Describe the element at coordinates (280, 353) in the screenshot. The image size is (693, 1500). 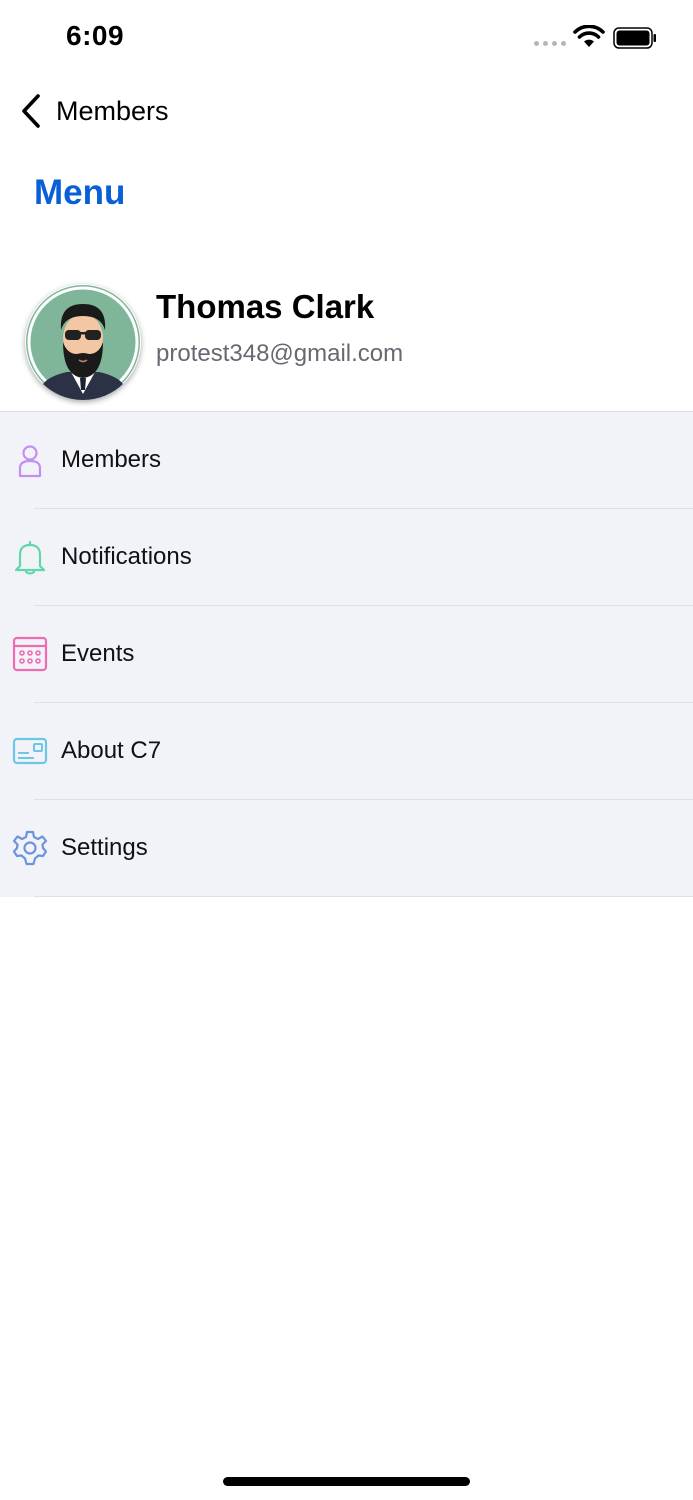
I see `profile-email: protest348@gmail.com` at that location.